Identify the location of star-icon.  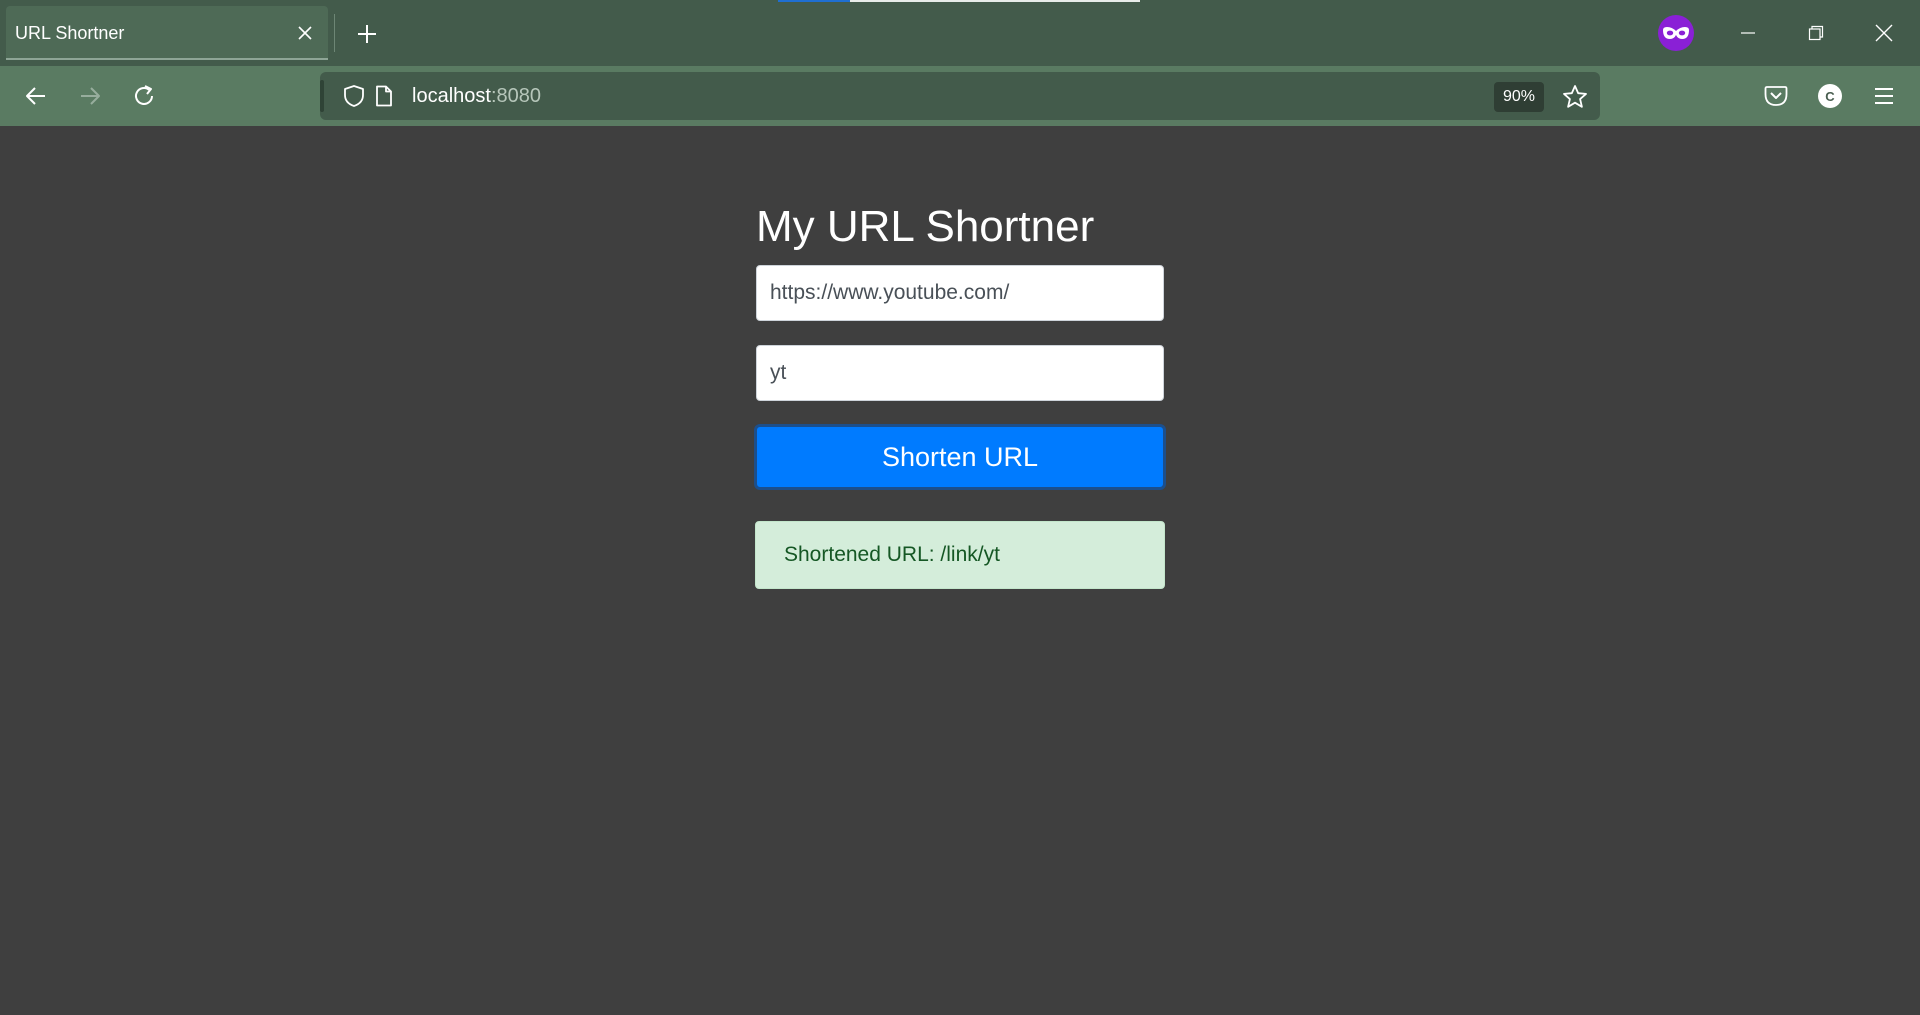
(1575, 97).